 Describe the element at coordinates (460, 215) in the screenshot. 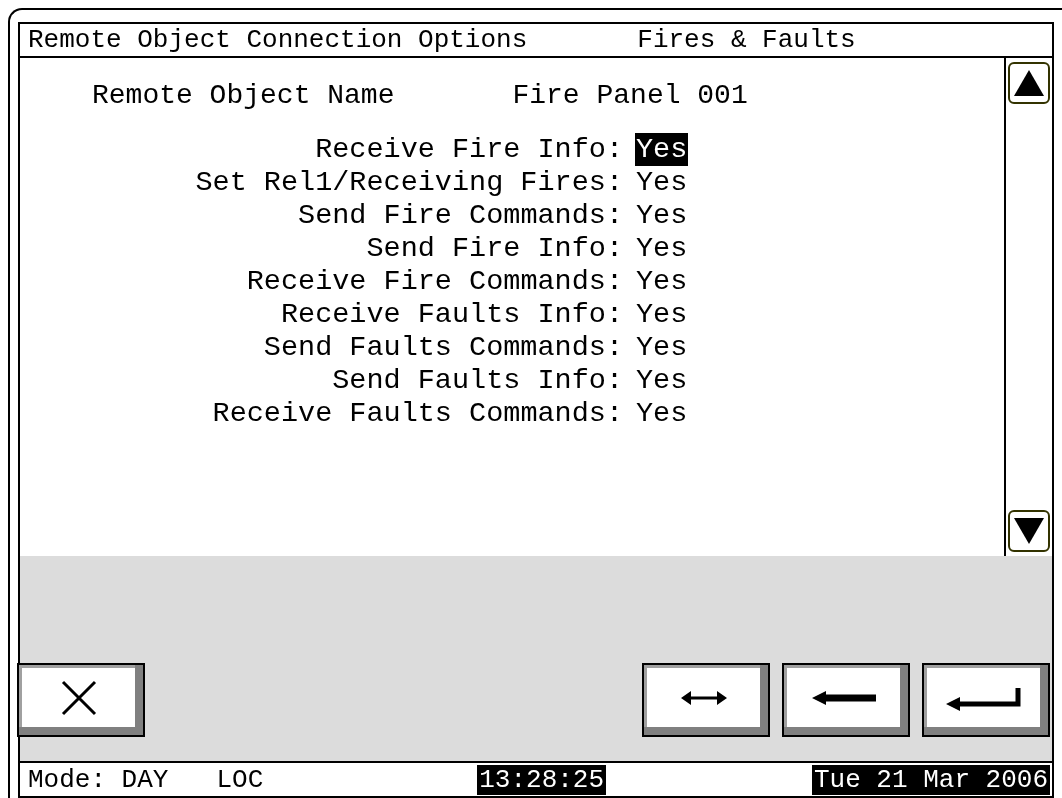

I see `option-label: Send Fire Commands:` at that location.